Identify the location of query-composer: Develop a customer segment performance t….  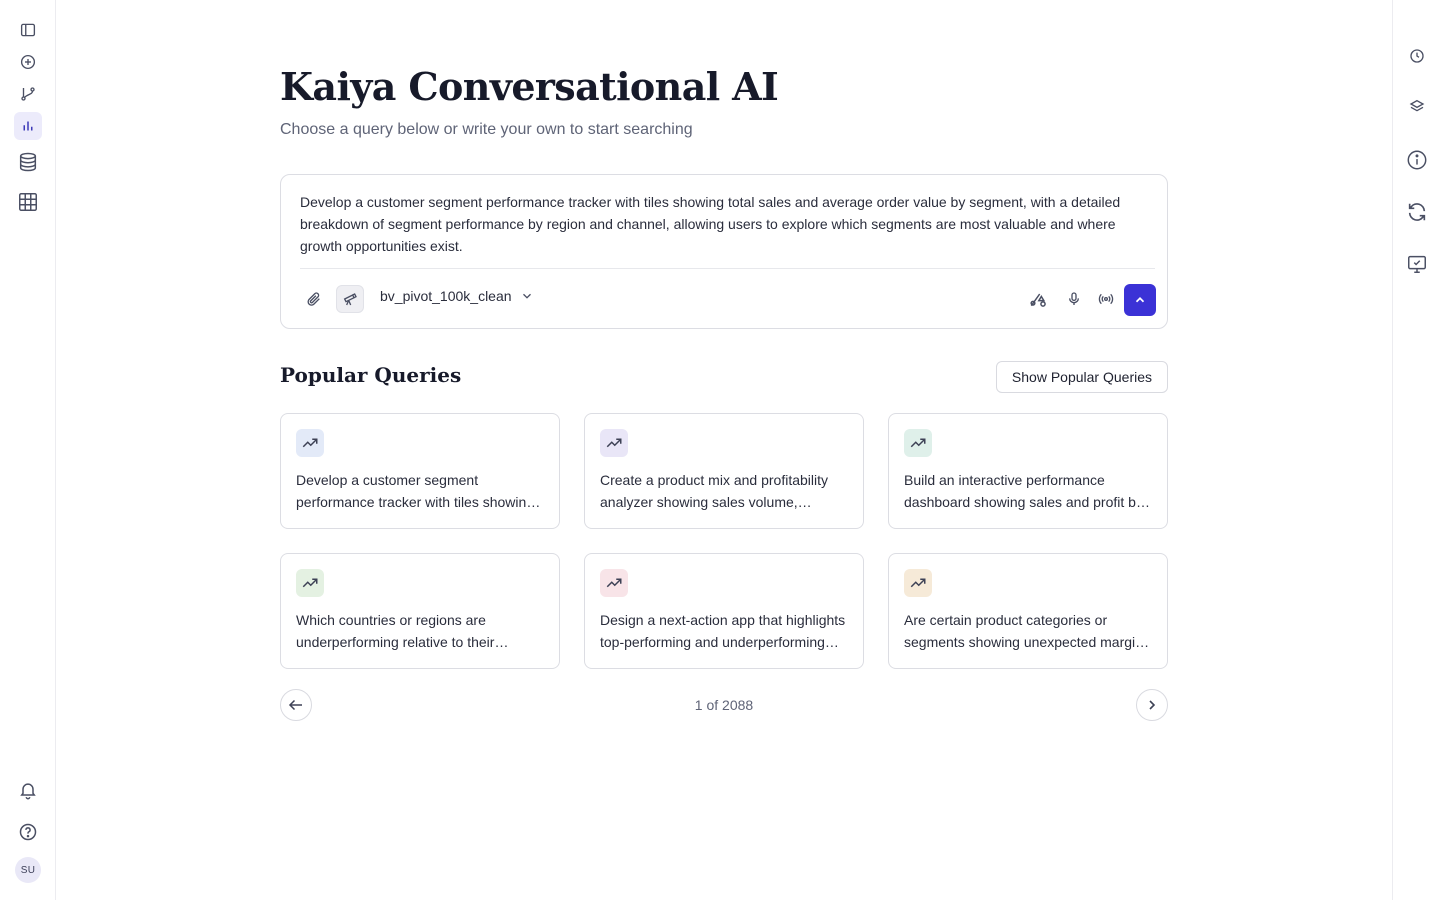
(724, 251).